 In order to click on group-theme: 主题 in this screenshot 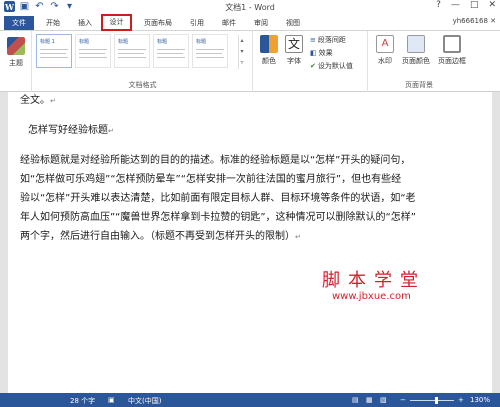, I will do `click(16, 61)`.